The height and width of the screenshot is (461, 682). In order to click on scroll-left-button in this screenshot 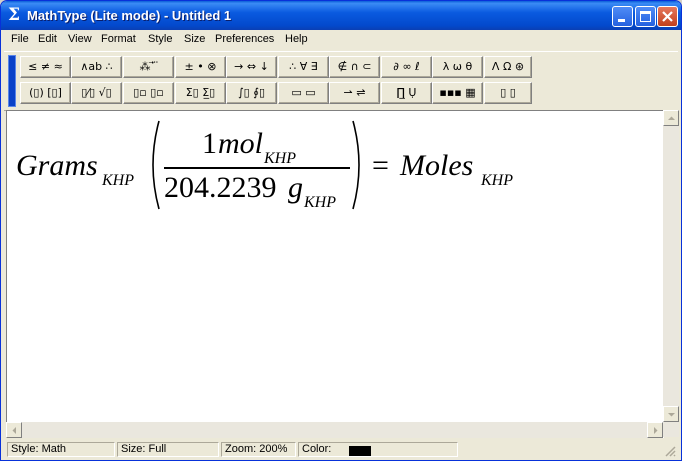, I will do `click(14, 430)`.